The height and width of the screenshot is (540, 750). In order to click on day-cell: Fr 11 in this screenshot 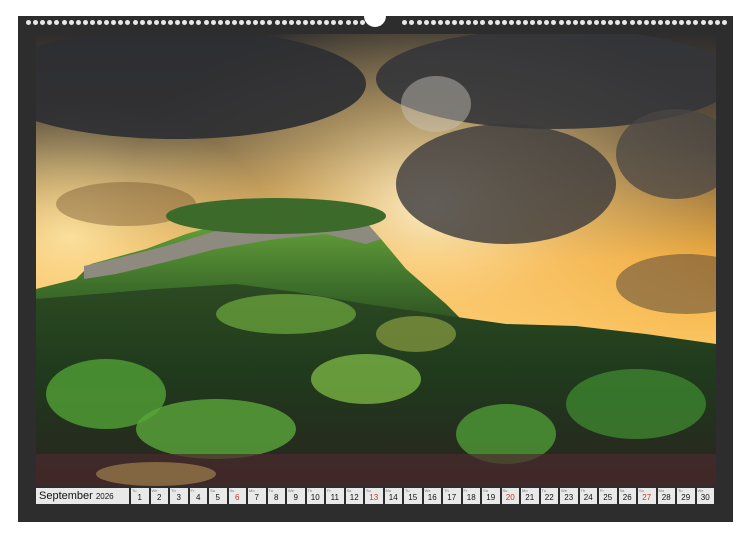, I will do `click(335, 496)`.